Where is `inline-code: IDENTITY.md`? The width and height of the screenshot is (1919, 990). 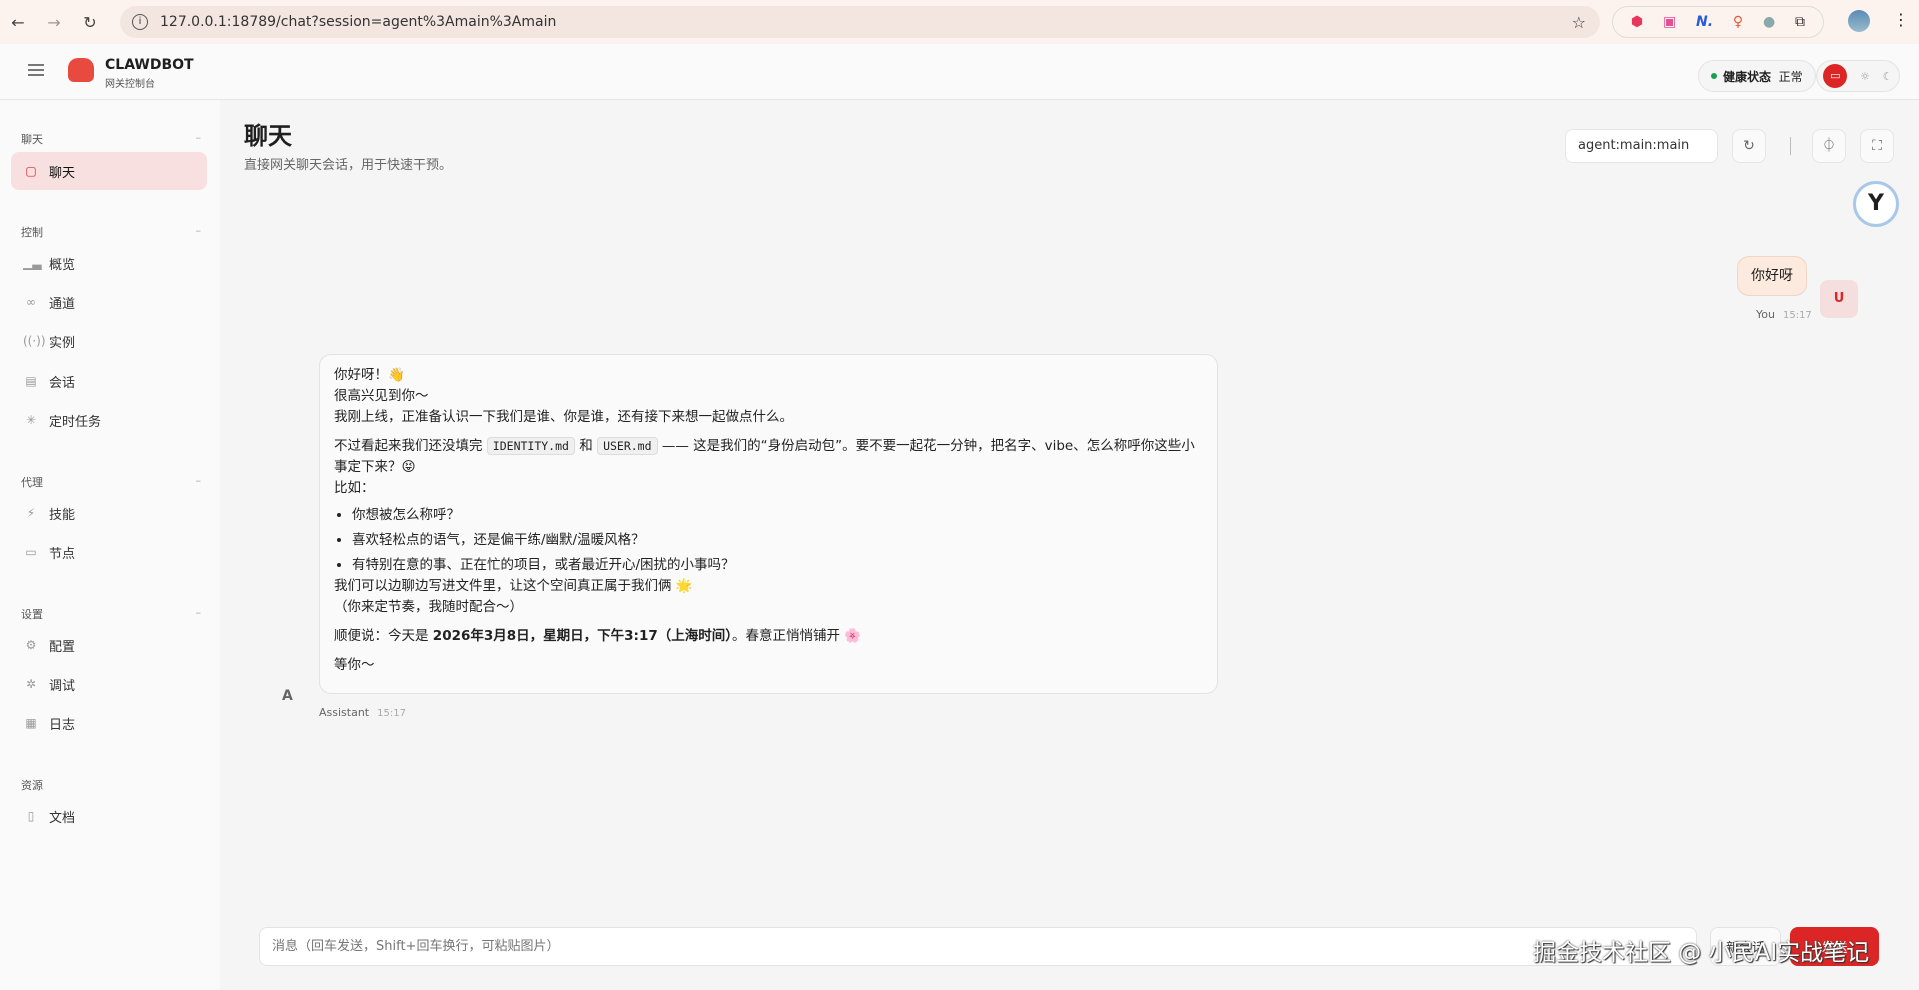 inline-code: IDENTITY.md is located at coordinates (530, 446).